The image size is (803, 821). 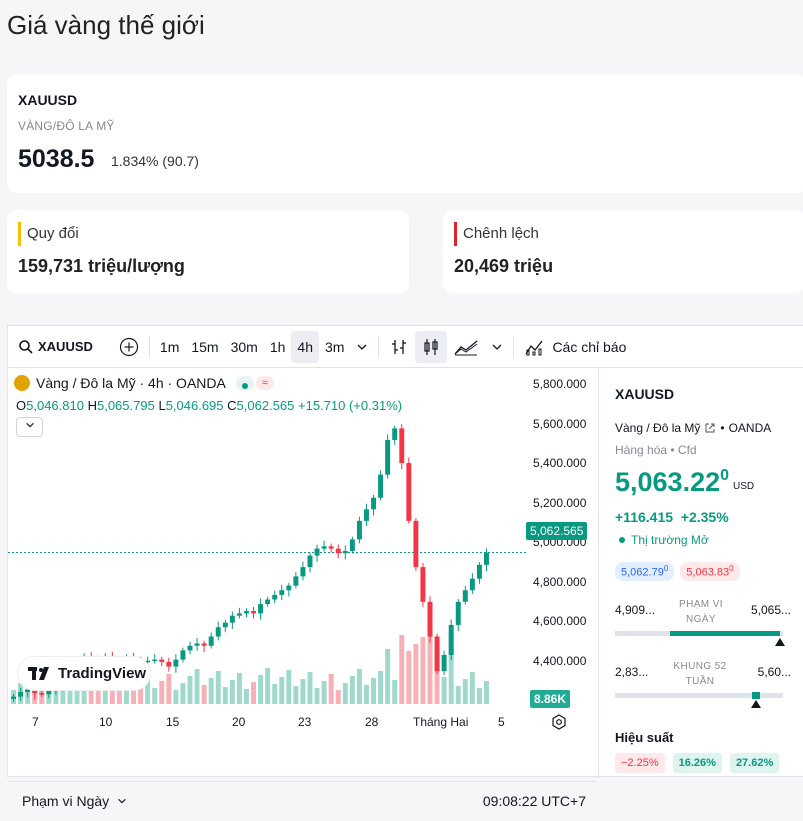 I want to click on interval-1m: 1m, so click(x=169, y=347).